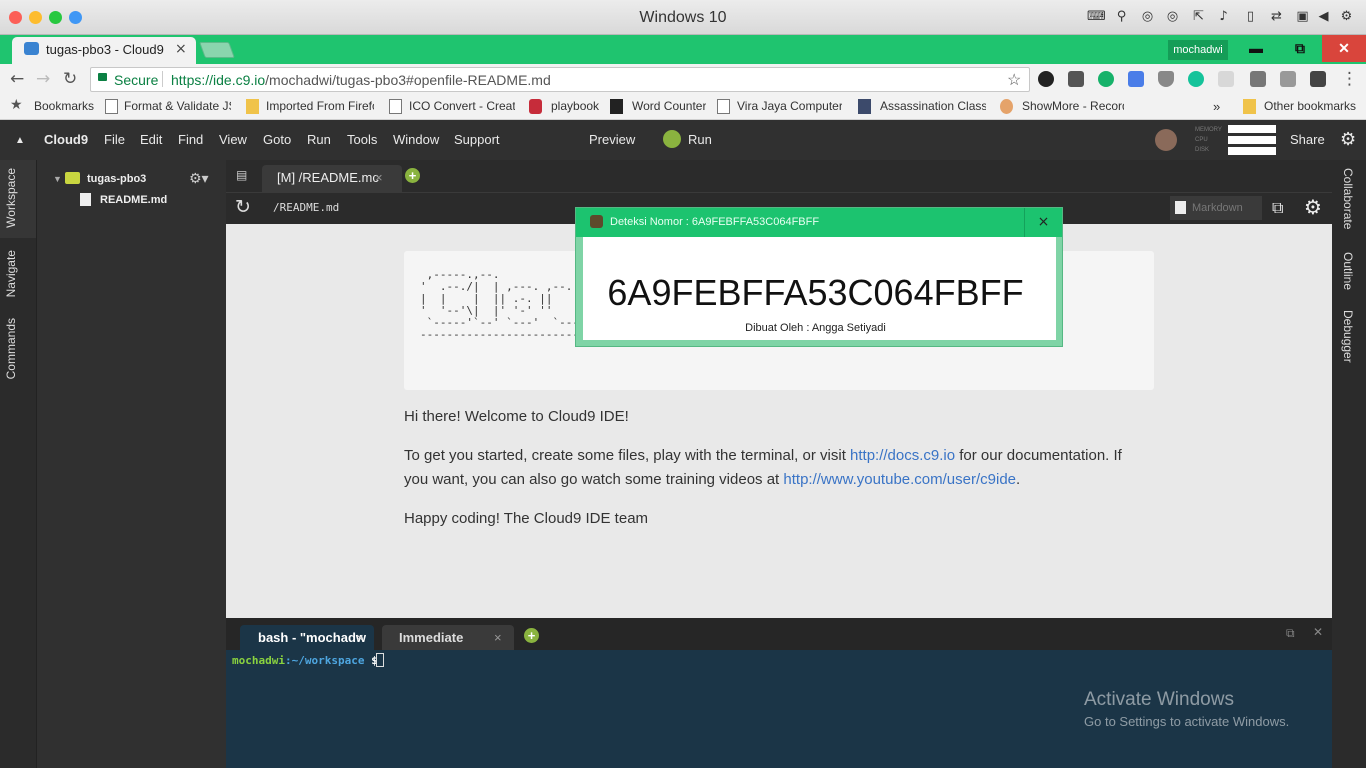  What do you see at coordinates (177, 106) in the screenshot?
I see `bookmark-item: Format & Validate JS` at bounding box center [177, 106].